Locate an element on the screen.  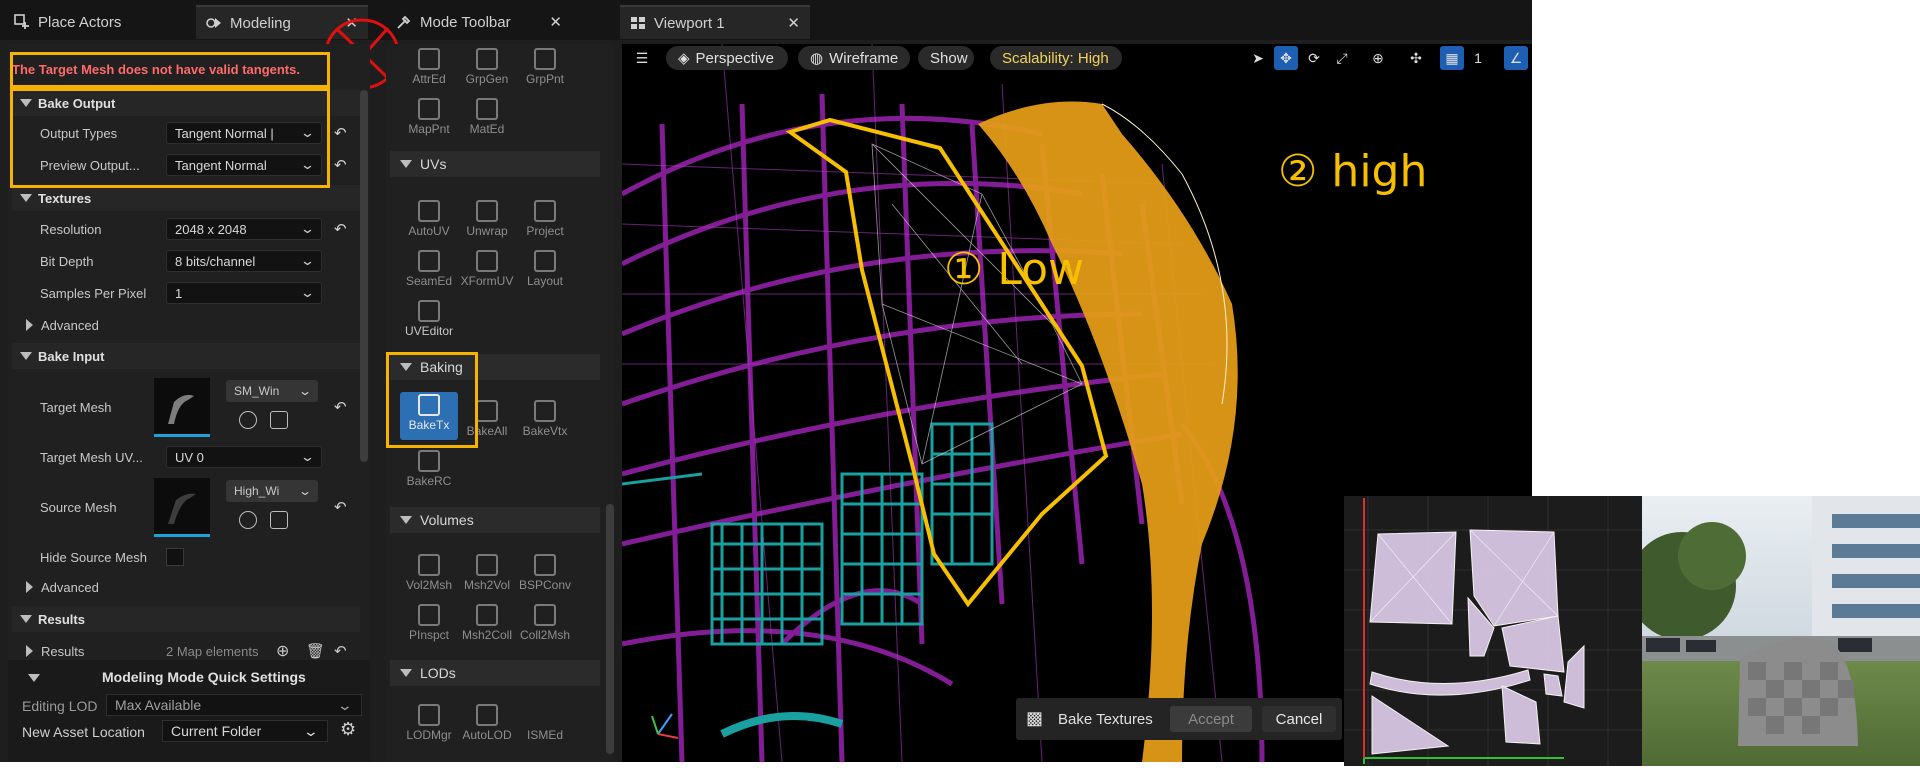
resolution-dropdown: 2048 x 2048 ⌄ is located at coordinates (244, 229).